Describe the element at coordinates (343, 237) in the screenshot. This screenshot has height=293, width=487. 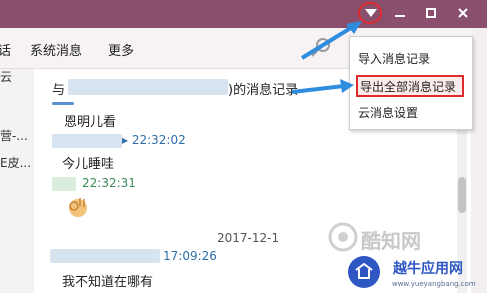
I see `watermark-logo-icon` at that location.